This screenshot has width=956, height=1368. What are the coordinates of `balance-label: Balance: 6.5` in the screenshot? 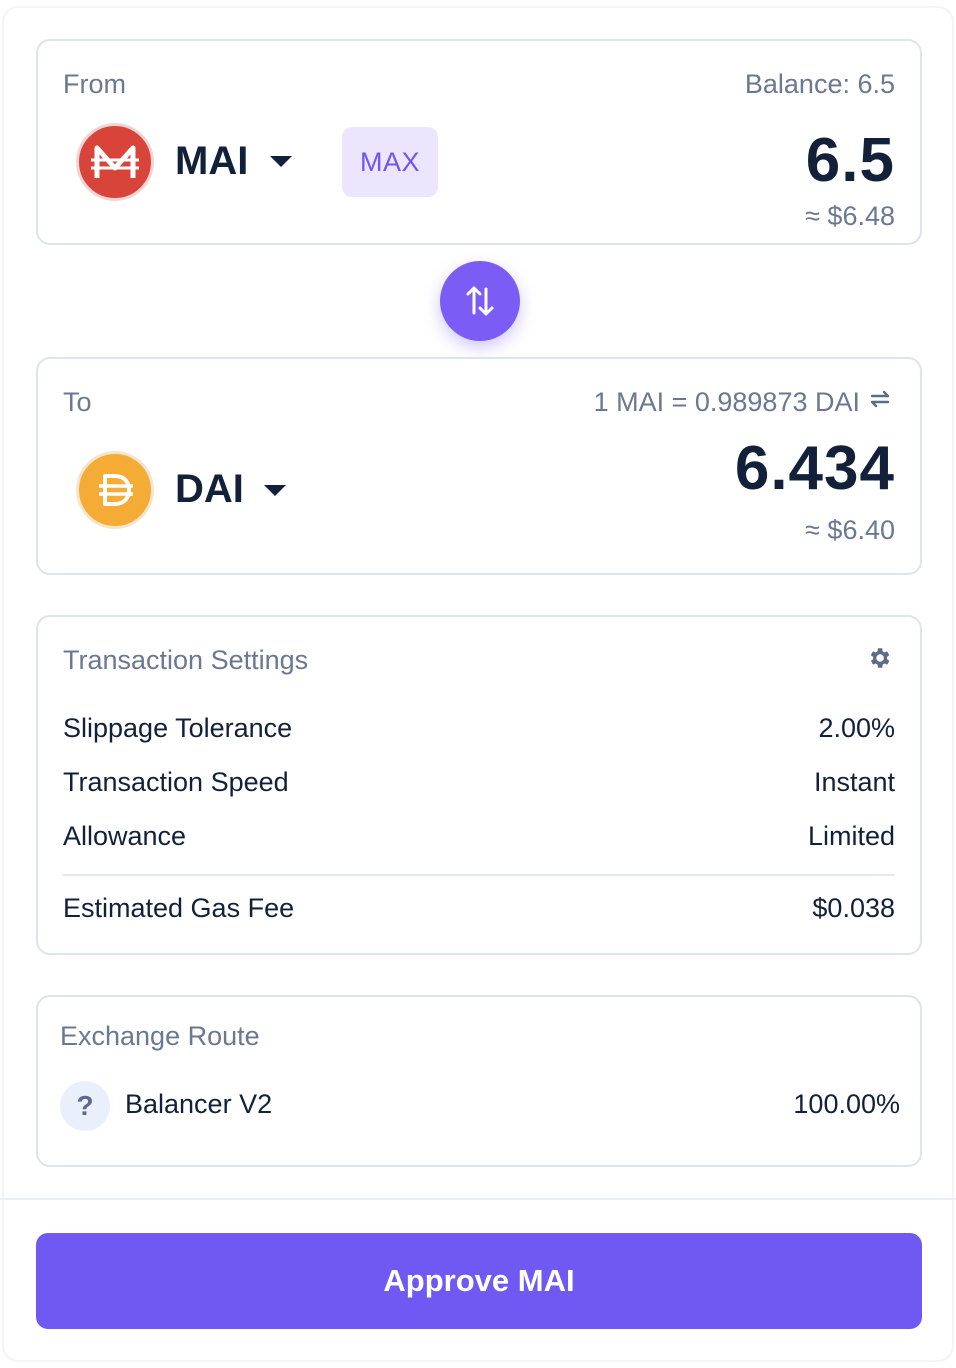 It's located at (820, 84).